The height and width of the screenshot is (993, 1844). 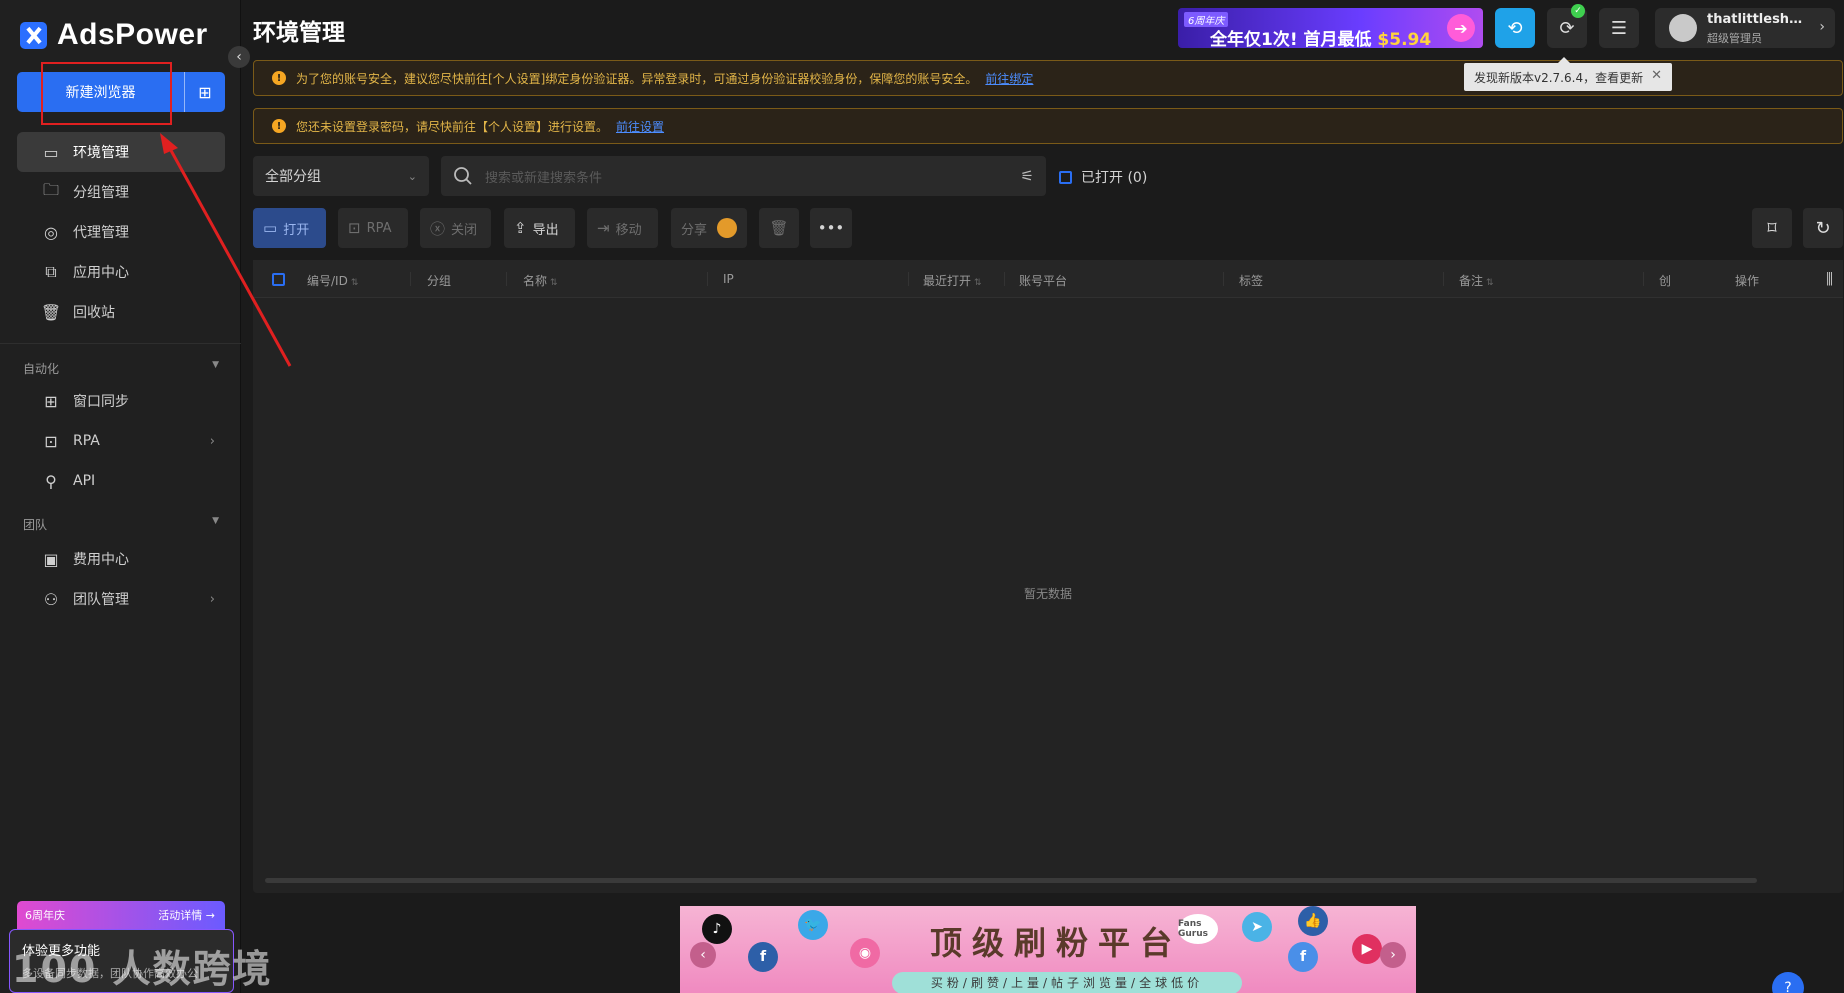 I want to click on open-button: ▭ 打开, so click(x=289, y=228).